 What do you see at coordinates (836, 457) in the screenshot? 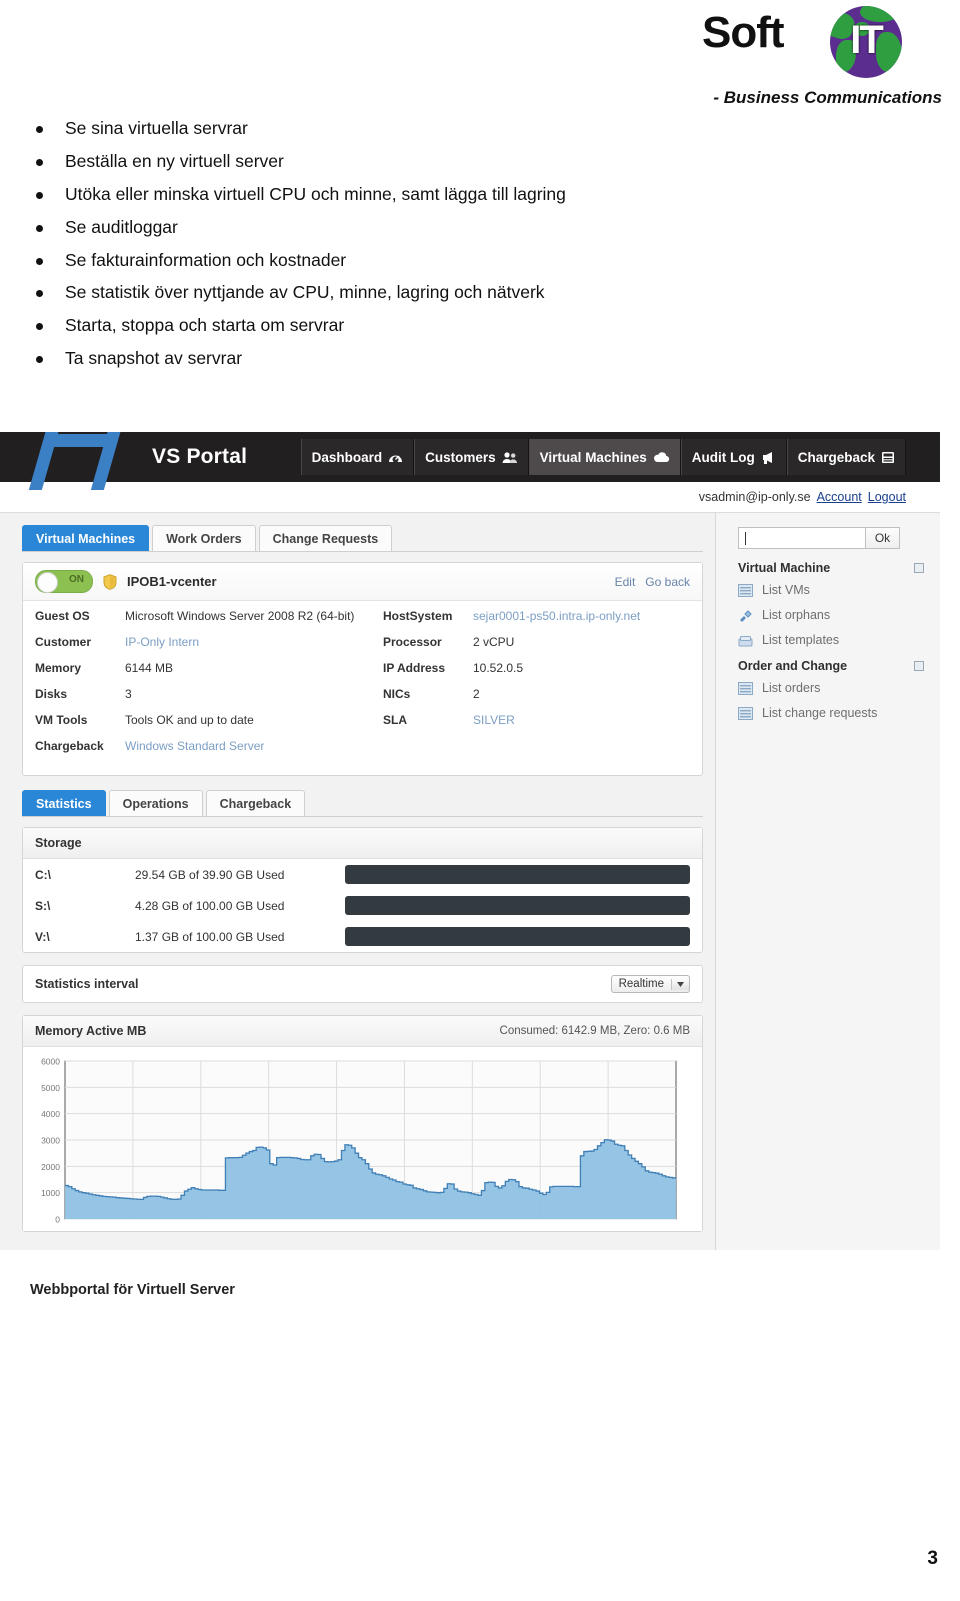
I see `nav-label: Chargeback` at bounding box center [836, 457].